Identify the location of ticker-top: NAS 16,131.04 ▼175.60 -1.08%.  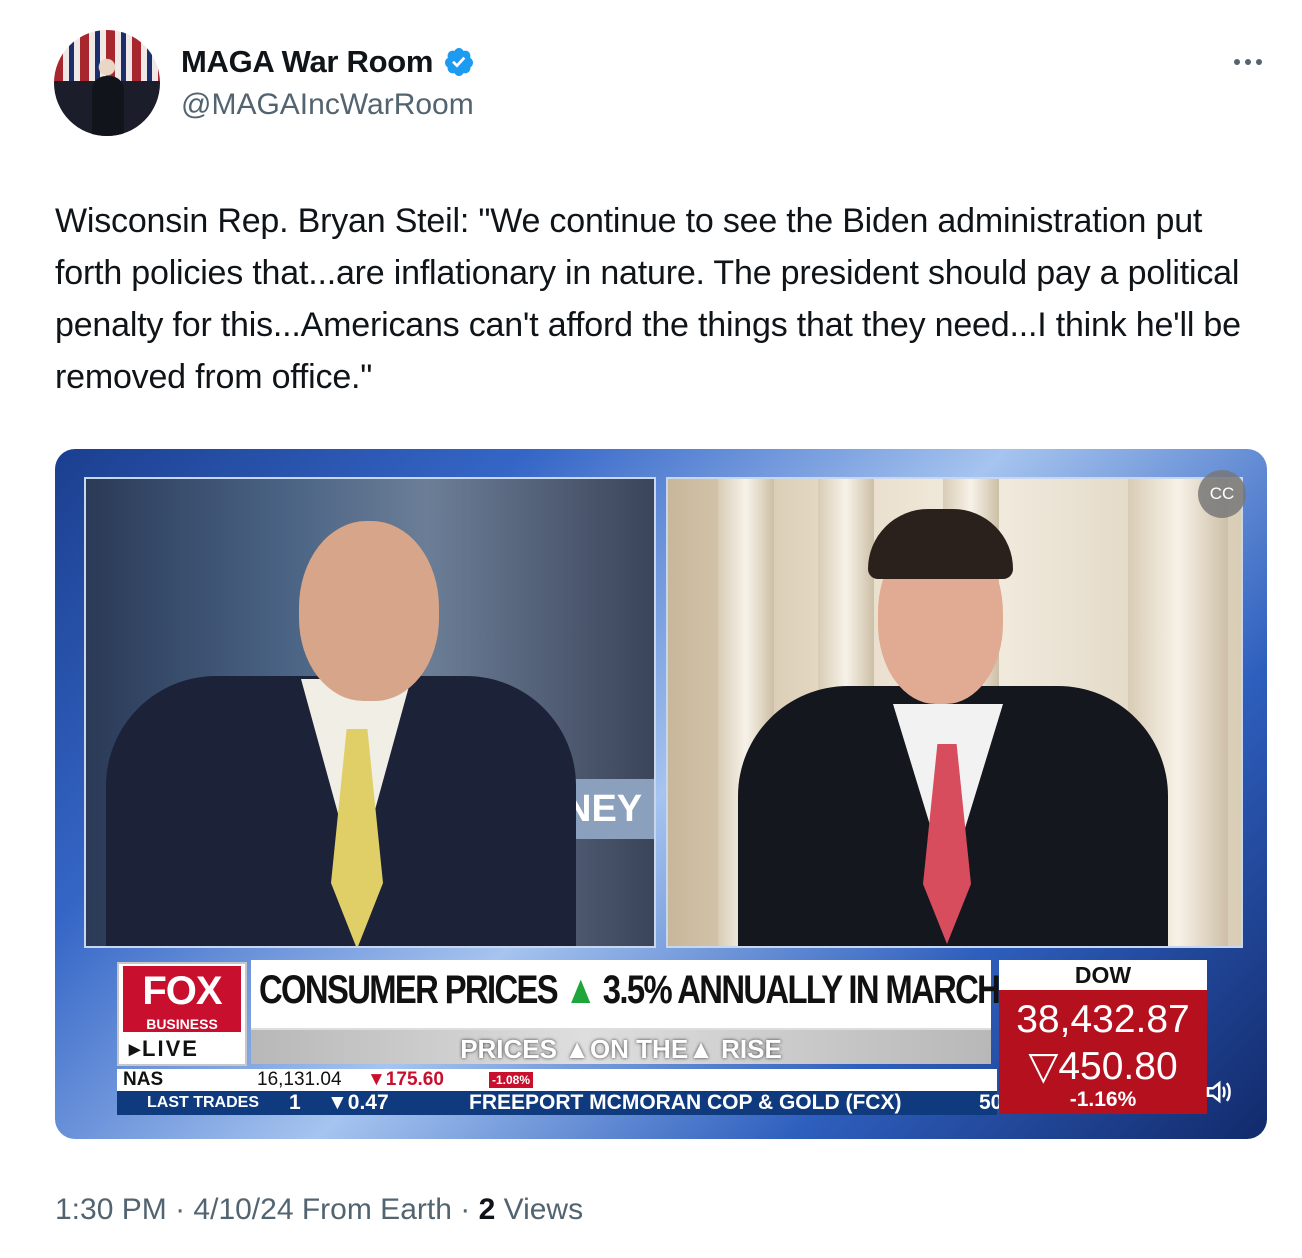
(557, 1080).